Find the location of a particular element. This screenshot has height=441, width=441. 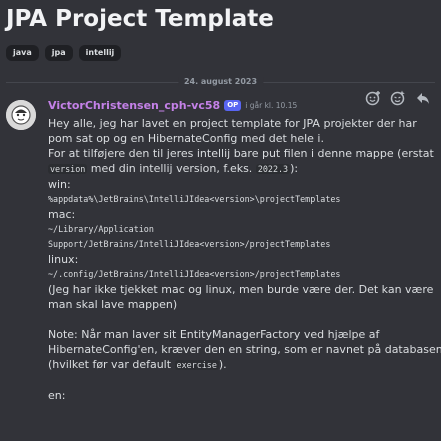

add-reaction-icon is located at coordinates (373, 98).